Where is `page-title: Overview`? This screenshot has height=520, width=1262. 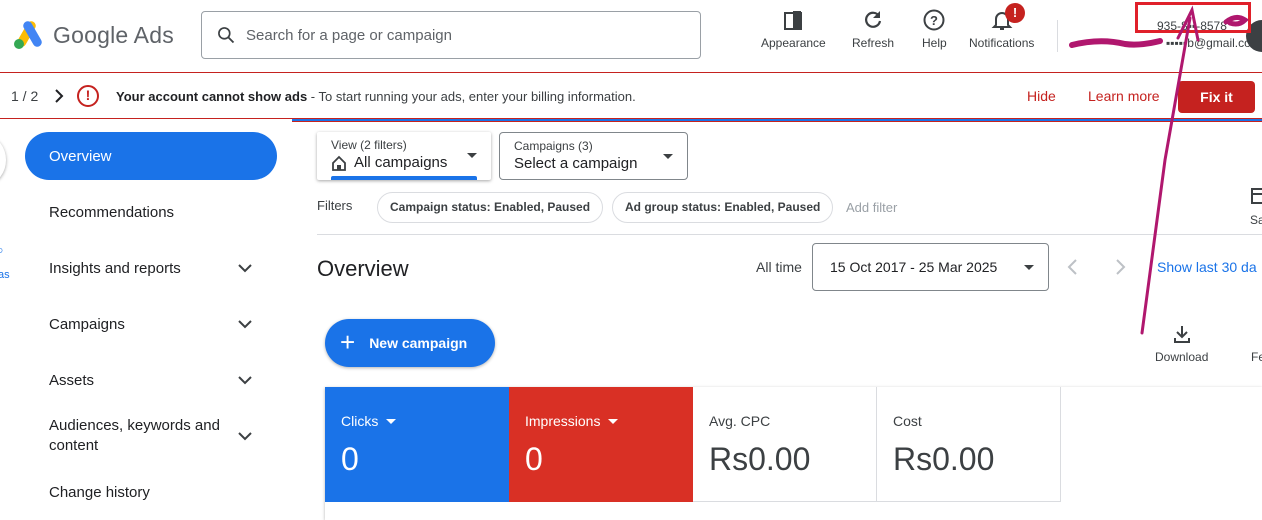 page-title: Overview is located at coordinates (363, 268).